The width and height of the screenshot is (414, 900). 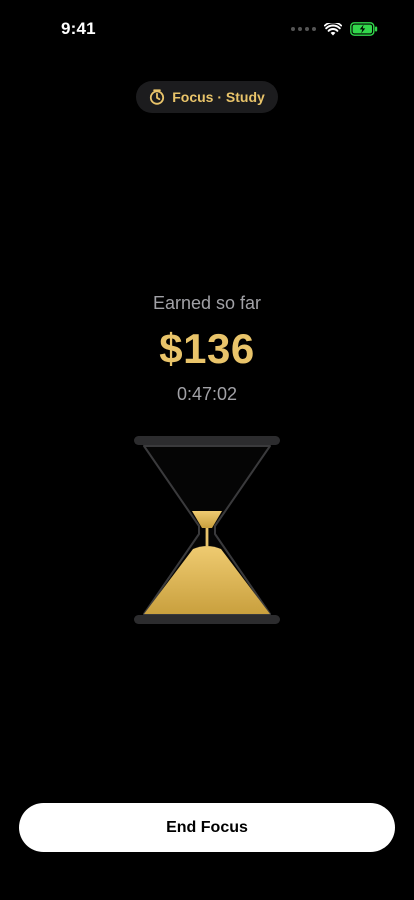 I want to click on hourglass-top-cap, so click(x=207, y=440).